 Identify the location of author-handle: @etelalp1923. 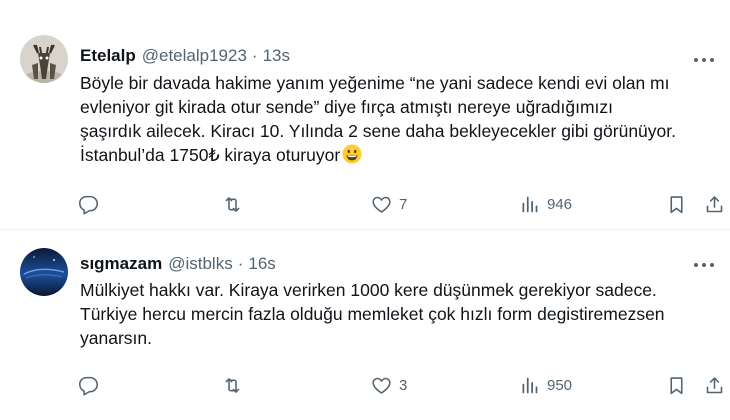
(194, 56).